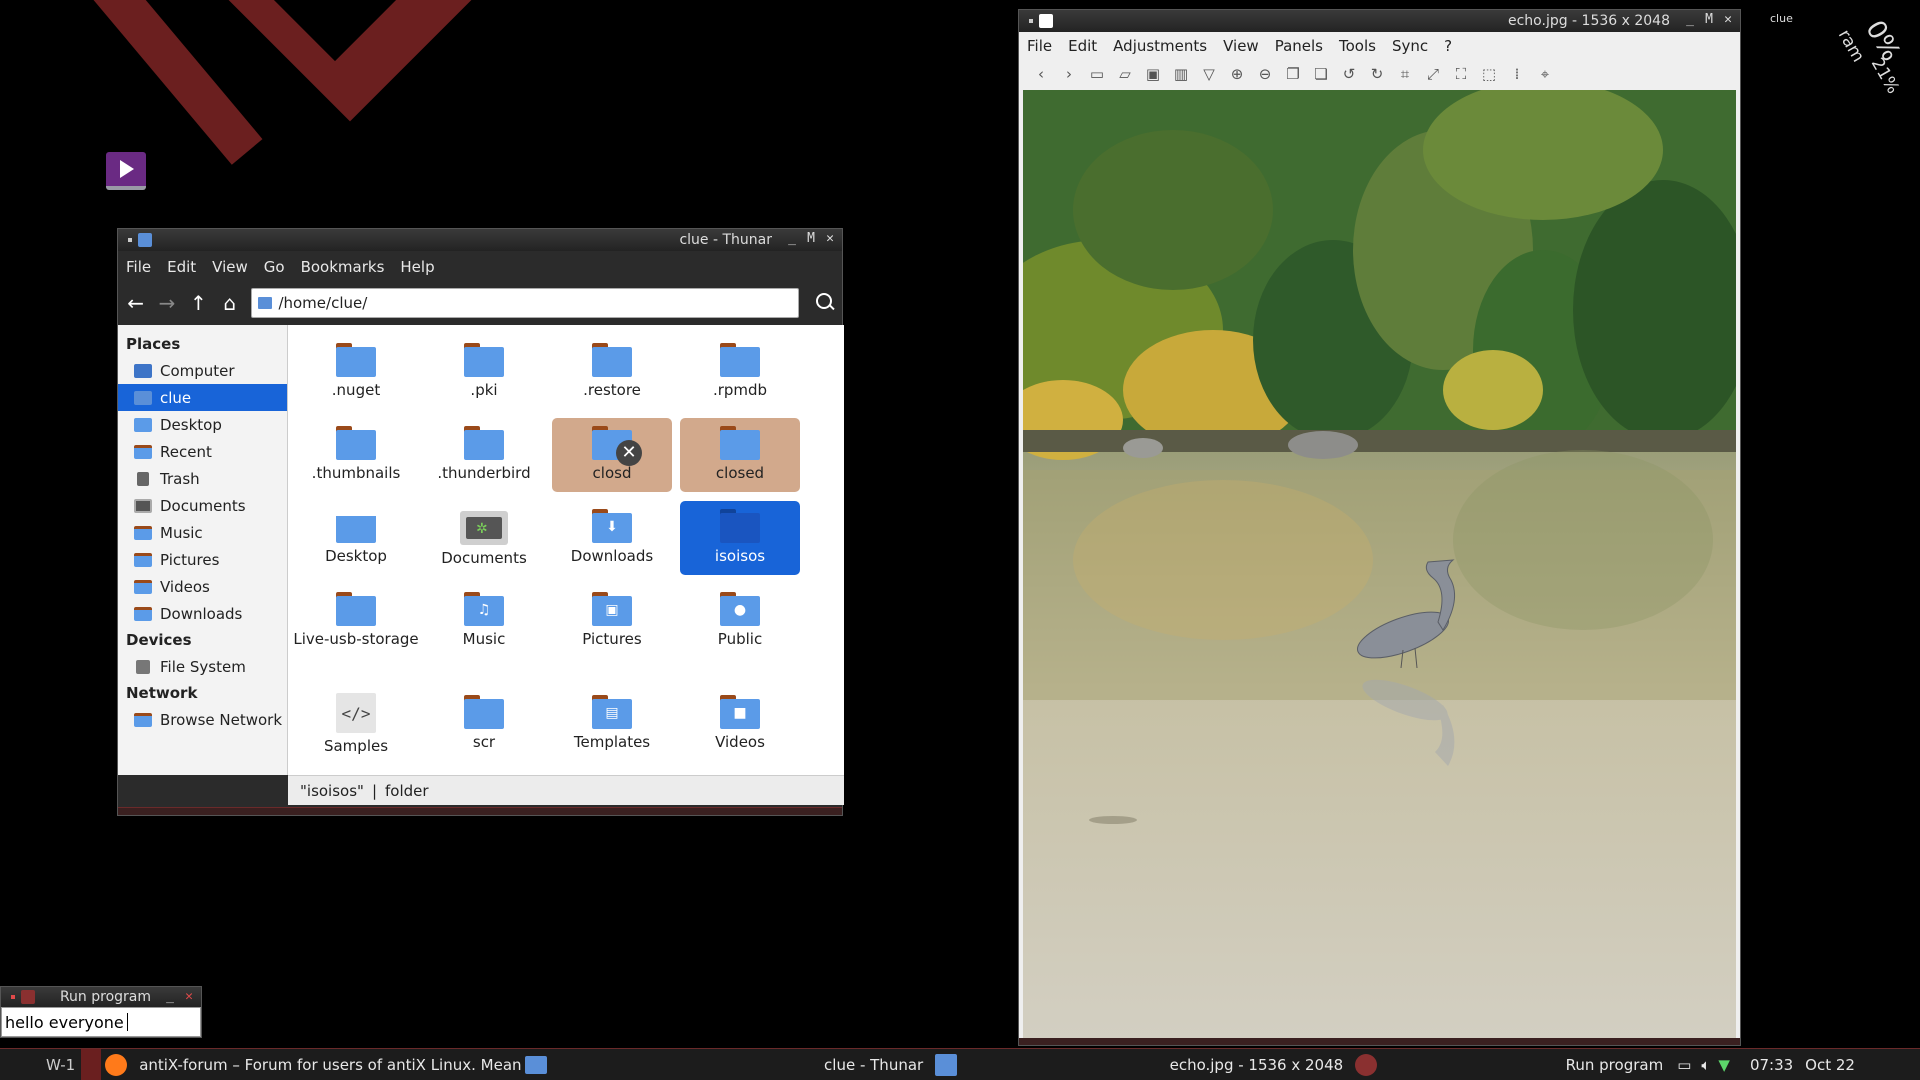  What do you see at coordinates (1299, 46) in the screenshot?
I see `menu-panels: Panels` at bounding box center [1299, 46].